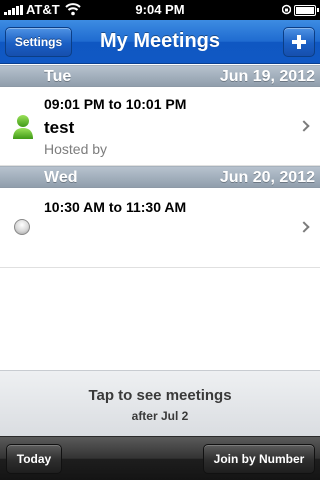 This screenshot has width=320, height=480. Describe the element at coordinates (115, 104) in the screenshot. I see `meeting-time: 09:01 PM to 10:01 PM` at that location.